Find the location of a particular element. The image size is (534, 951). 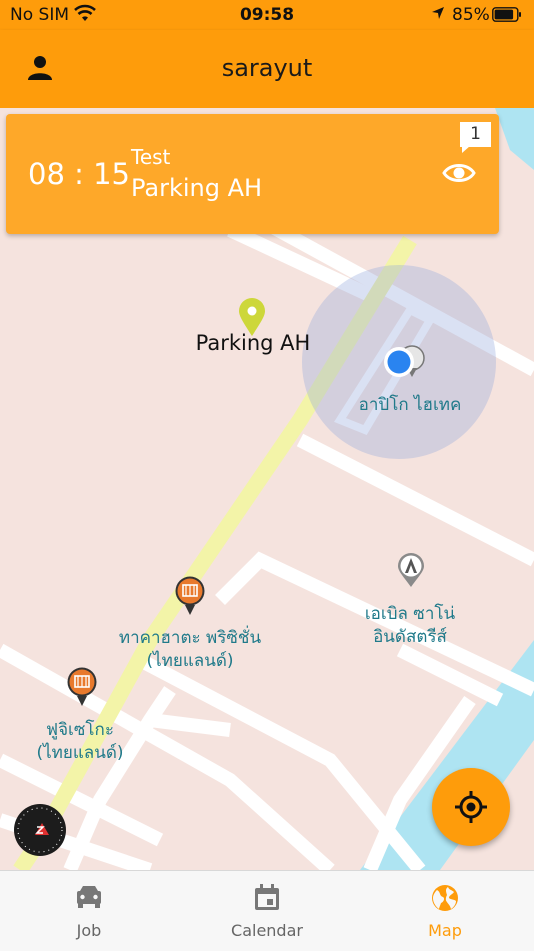

message-count-badge: 1 is located at coordinates (475, 137).